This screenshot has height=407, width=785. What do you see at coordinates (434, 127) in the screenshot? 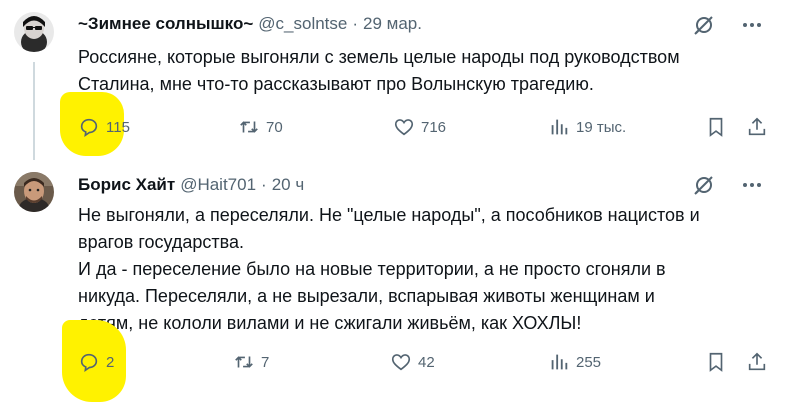
I see `like-count: 716` at bounding box center [434, 127].